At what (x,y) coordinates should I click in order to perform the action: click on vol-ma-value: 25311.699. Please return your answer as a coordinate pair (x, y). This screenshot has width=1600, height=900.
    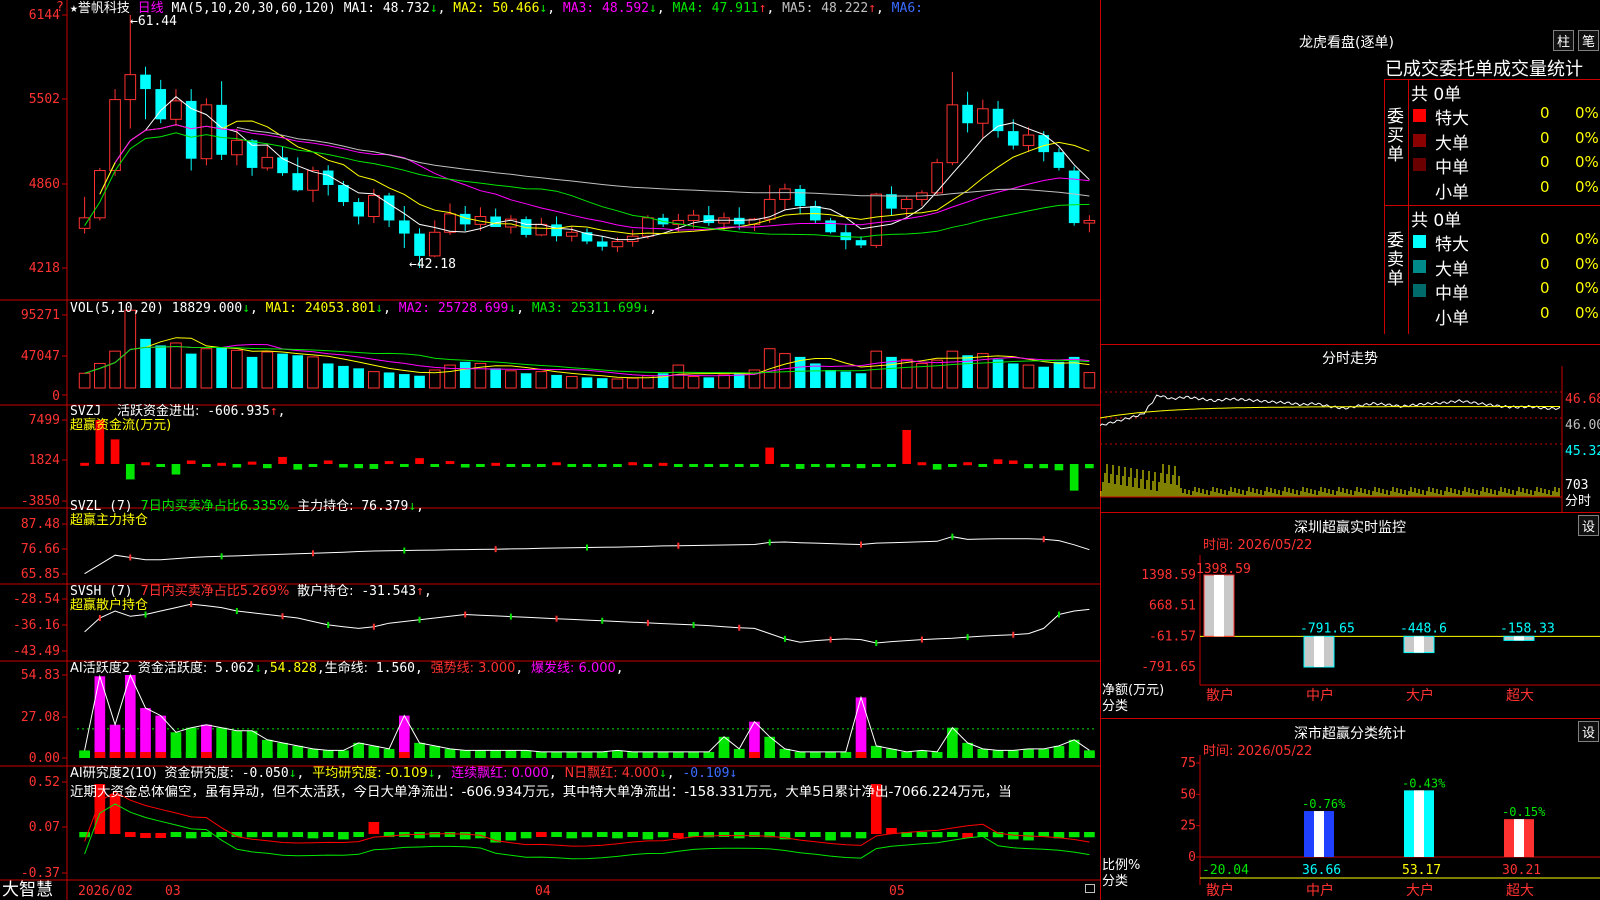
    Looking at the image, I should click on (602, 308).